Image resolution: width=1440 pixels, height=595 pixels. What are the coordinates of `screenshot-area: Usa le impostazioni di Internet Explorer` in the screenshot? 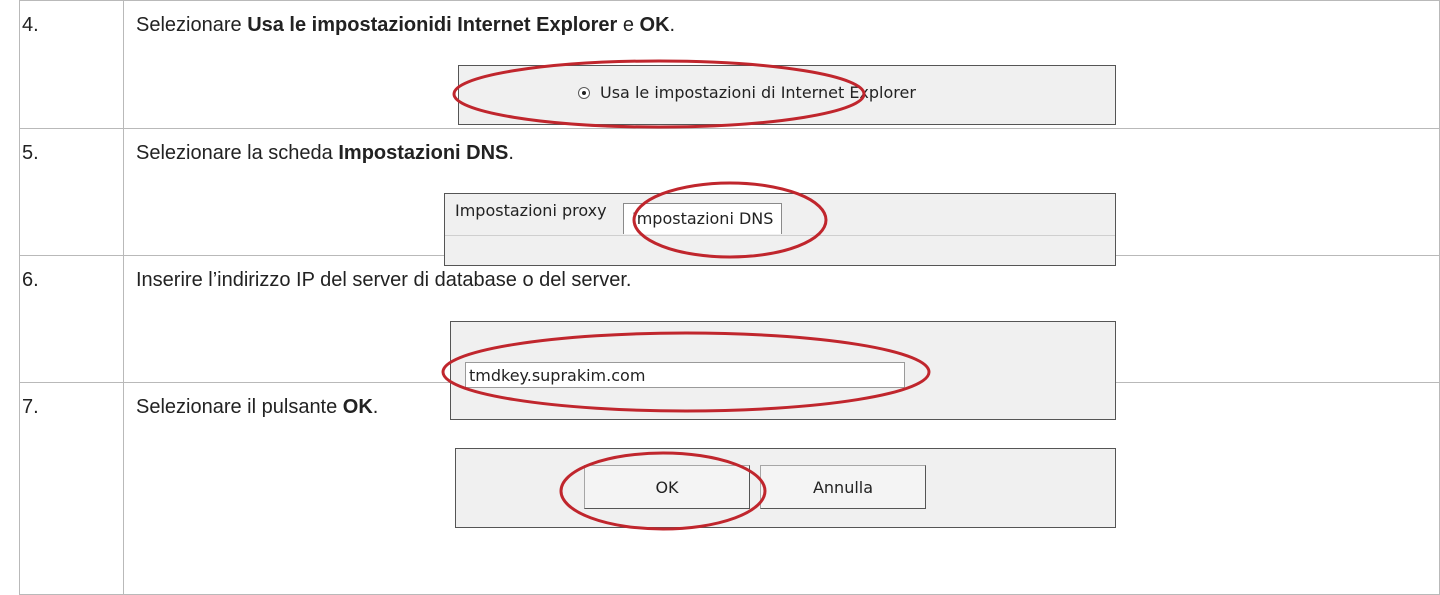 It's located at (781, 83).